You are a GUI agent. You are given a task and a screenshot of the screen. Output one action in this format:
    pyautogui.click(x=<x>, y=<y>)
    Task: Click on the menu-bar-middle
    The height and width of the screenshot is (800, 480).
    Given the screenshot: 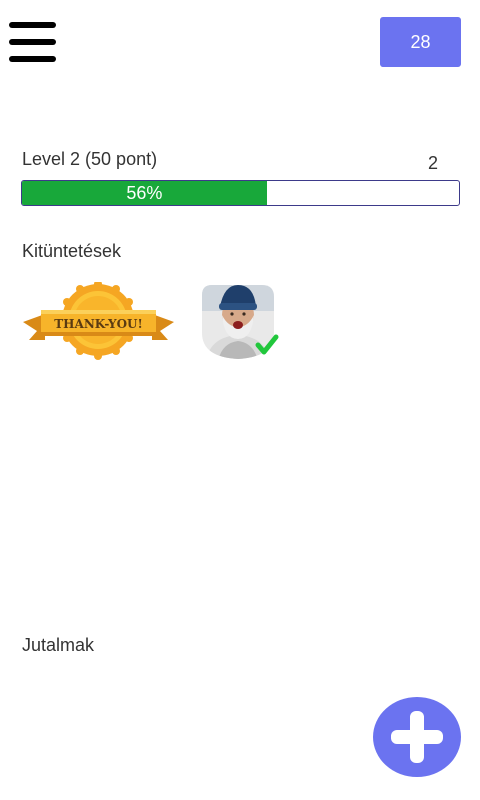 What is the action you would take?
    pyautogui.click(x=32, y=42)
    